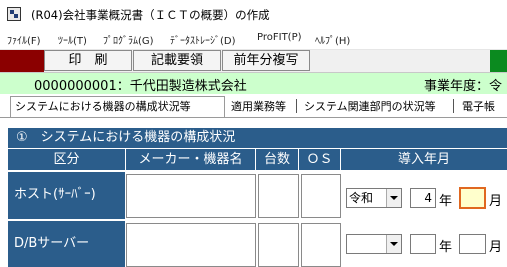 The image size is (507, 267). Describe the element at coordinates (66, 243) in the screenshot. I see `row-label-db-server: D/Bサーバー` at that location.